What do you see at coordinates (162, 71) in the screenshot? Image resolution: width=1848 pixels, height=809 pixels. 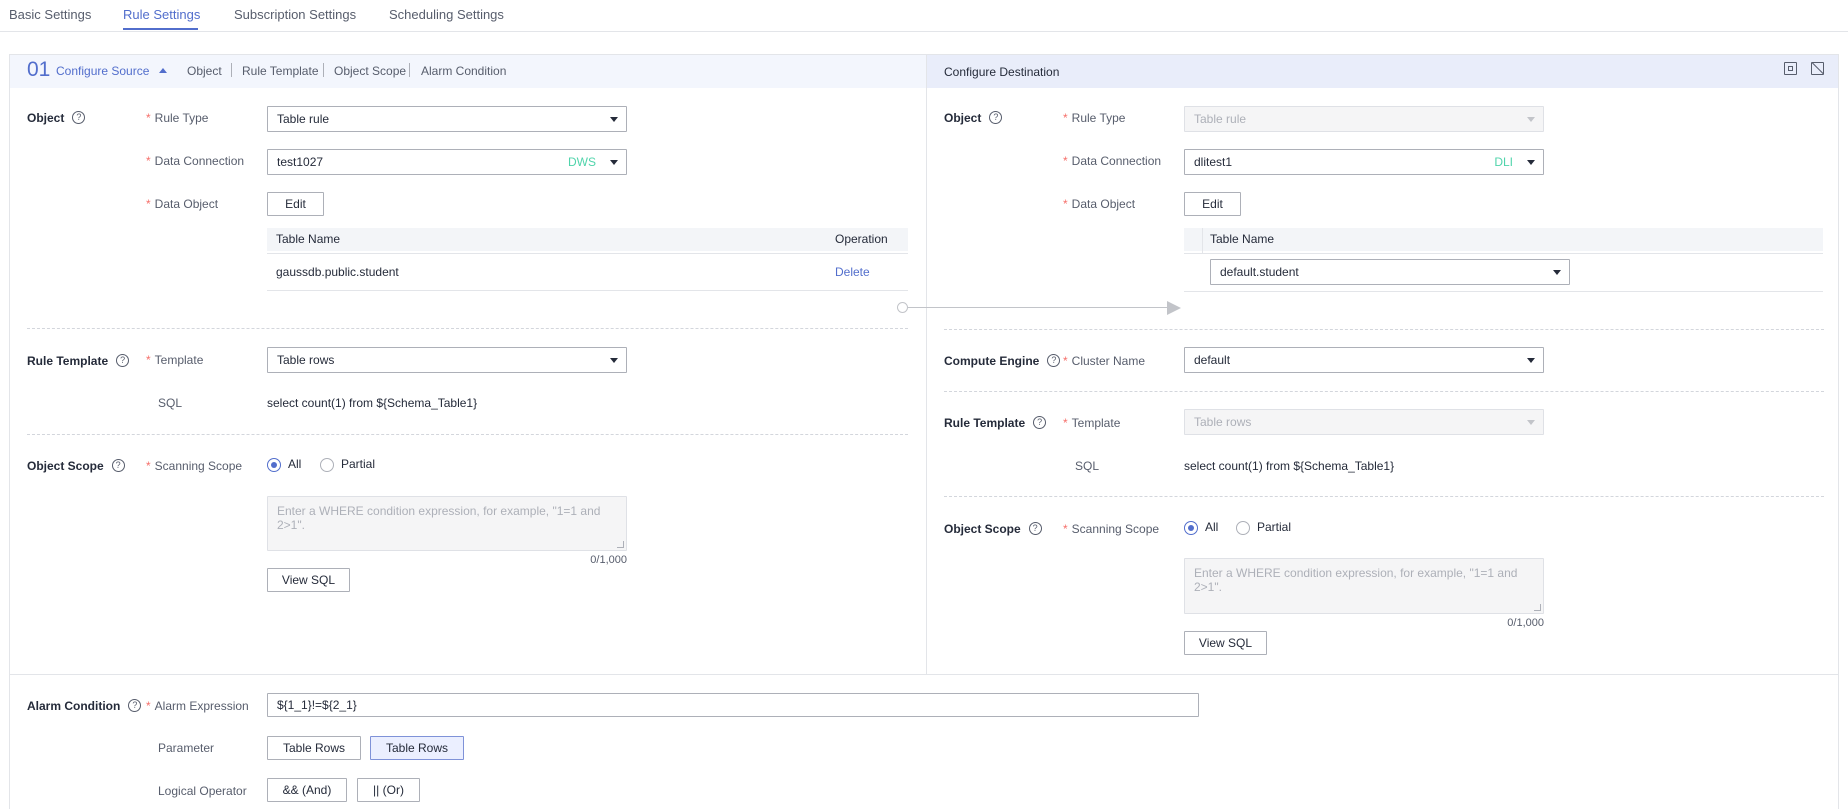 I see `chevron-up-icon` at bounding box center [162, 71].